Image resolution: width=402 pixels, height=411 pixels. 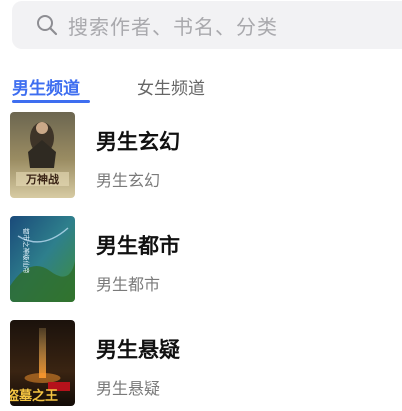 I want to click on active-tab-indicator, so click(x=51, y=101).